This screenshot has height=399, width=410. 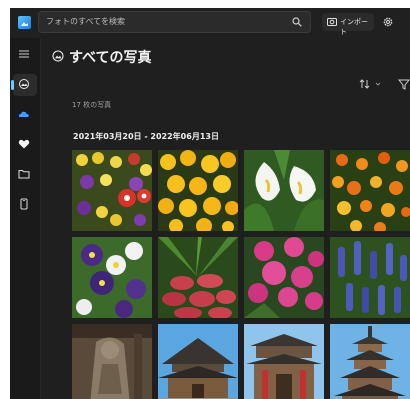 I want to click on temple-gate-icon, so click(x=284, y=361).